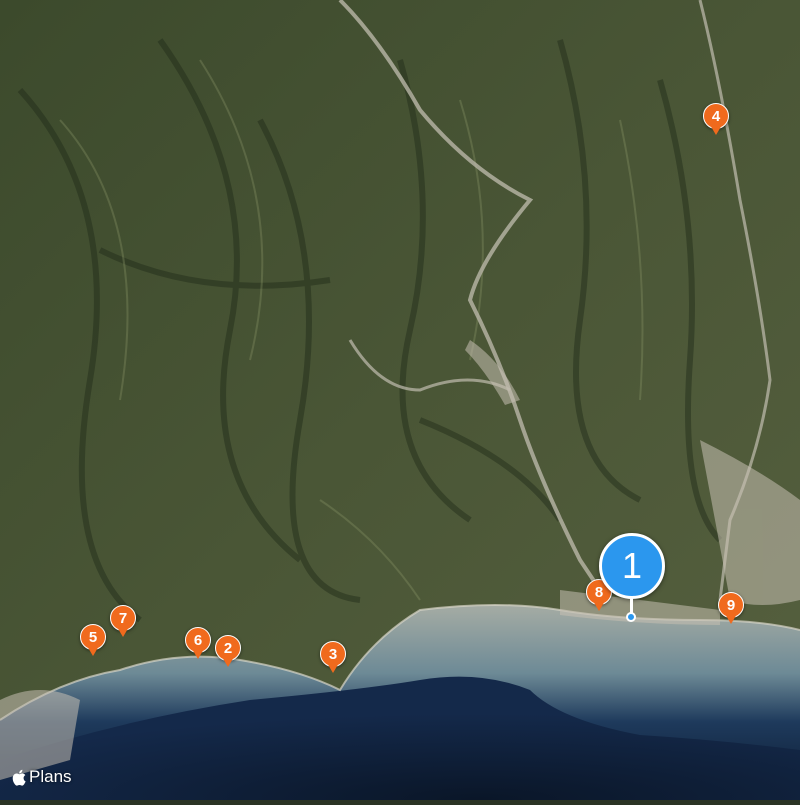  What do you see at coordinates (123, 632) in the screenshot?
I see `pin-7-tail` at bounding box center [123, 632].